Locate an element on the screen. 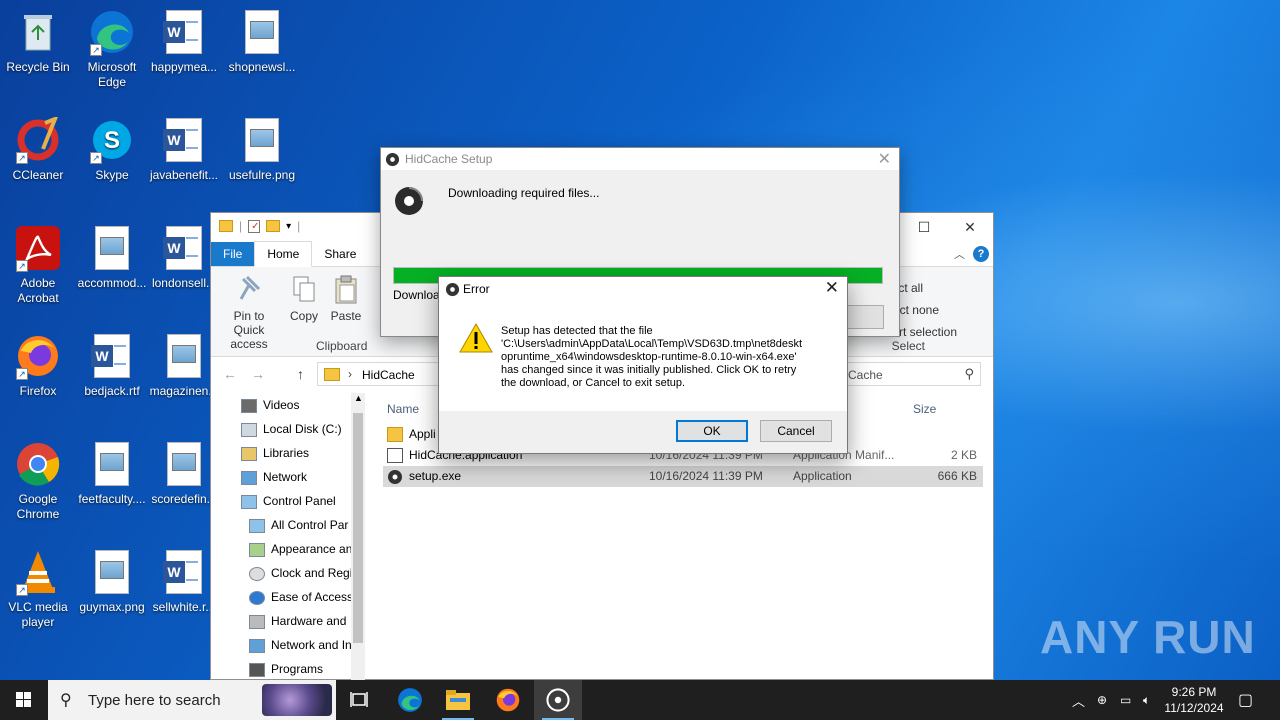 This screenshot has width=1280, height=720. show-hidden-icons-button: ︿ is located at coordinates (1078, 700).